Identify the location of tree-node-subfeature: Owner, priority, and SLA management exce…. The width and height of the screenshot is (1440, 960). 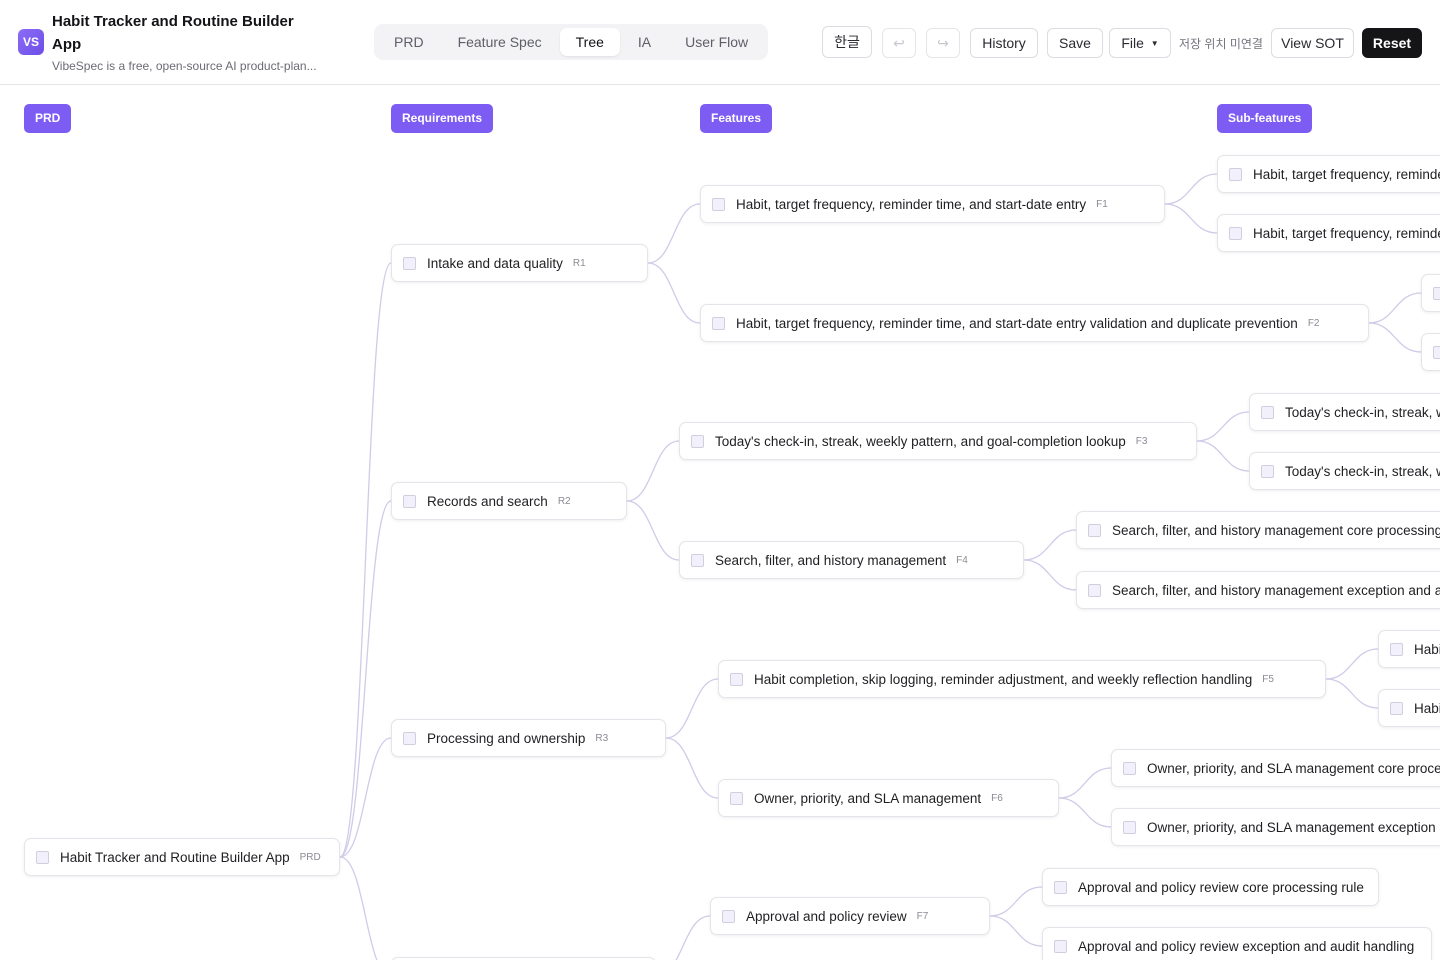
(1275, 827).